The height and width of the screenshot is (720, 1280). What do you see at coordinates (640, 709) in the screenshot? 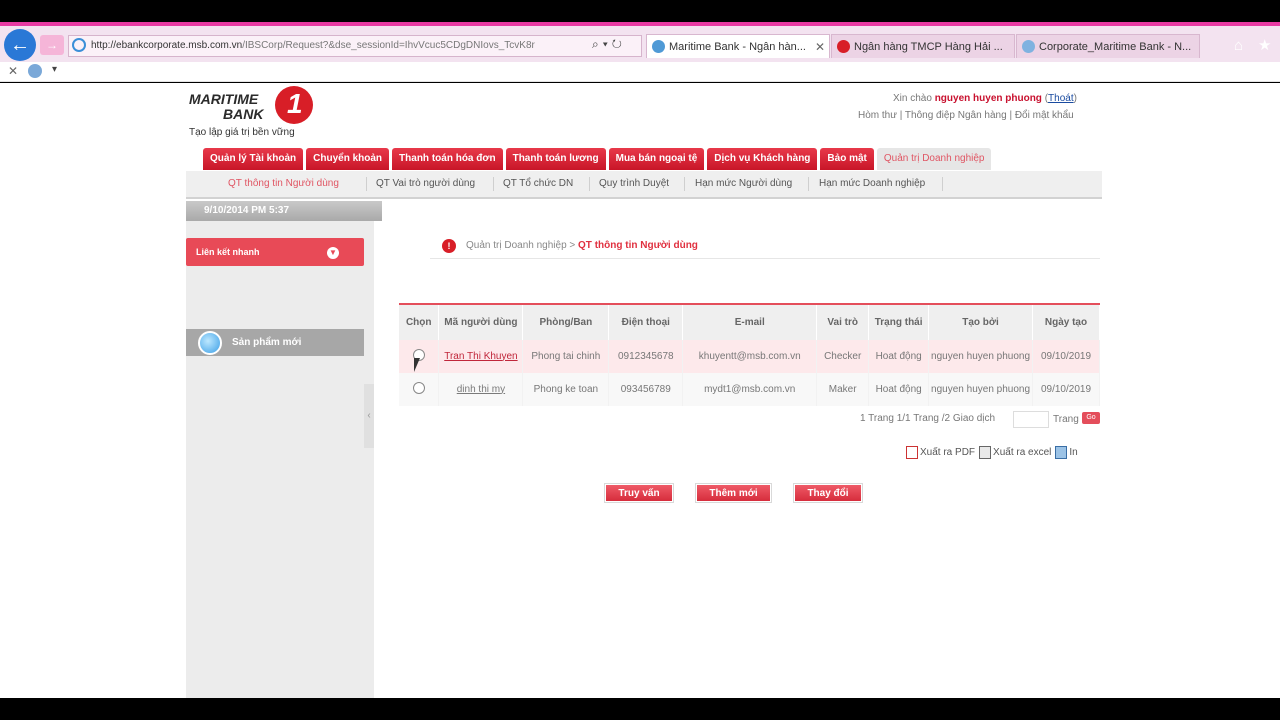
I see `screen-bottom-bar` at bounding box center [640, 709].